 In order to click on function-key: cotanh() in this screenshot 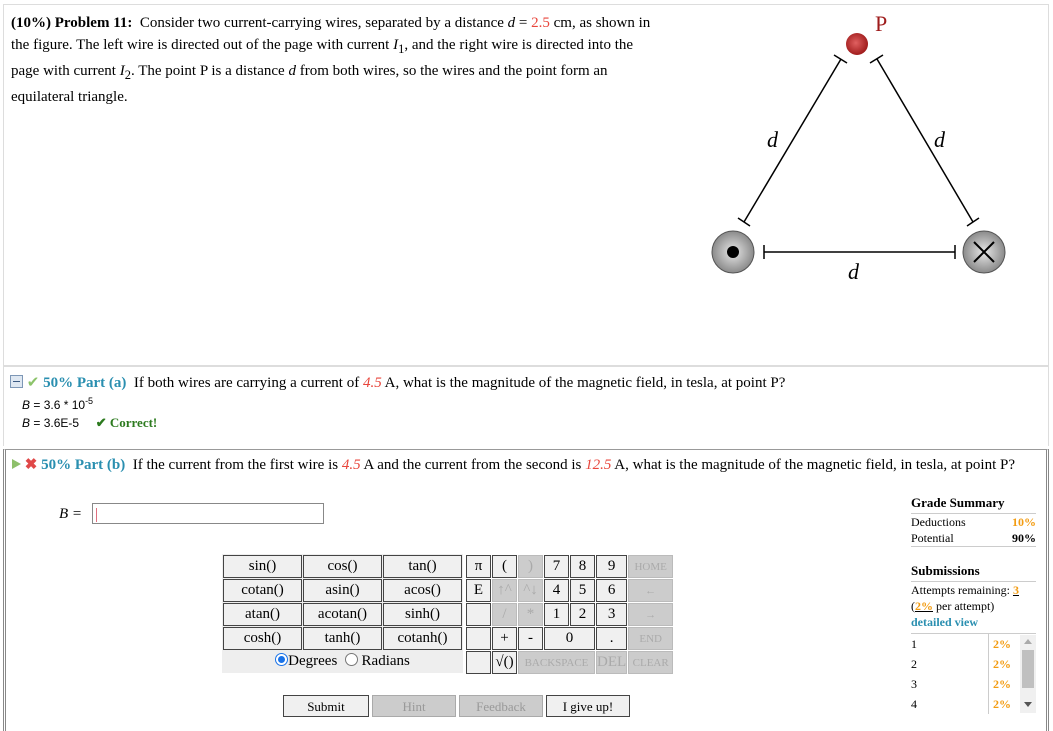, I will do `click(422, 638)`.